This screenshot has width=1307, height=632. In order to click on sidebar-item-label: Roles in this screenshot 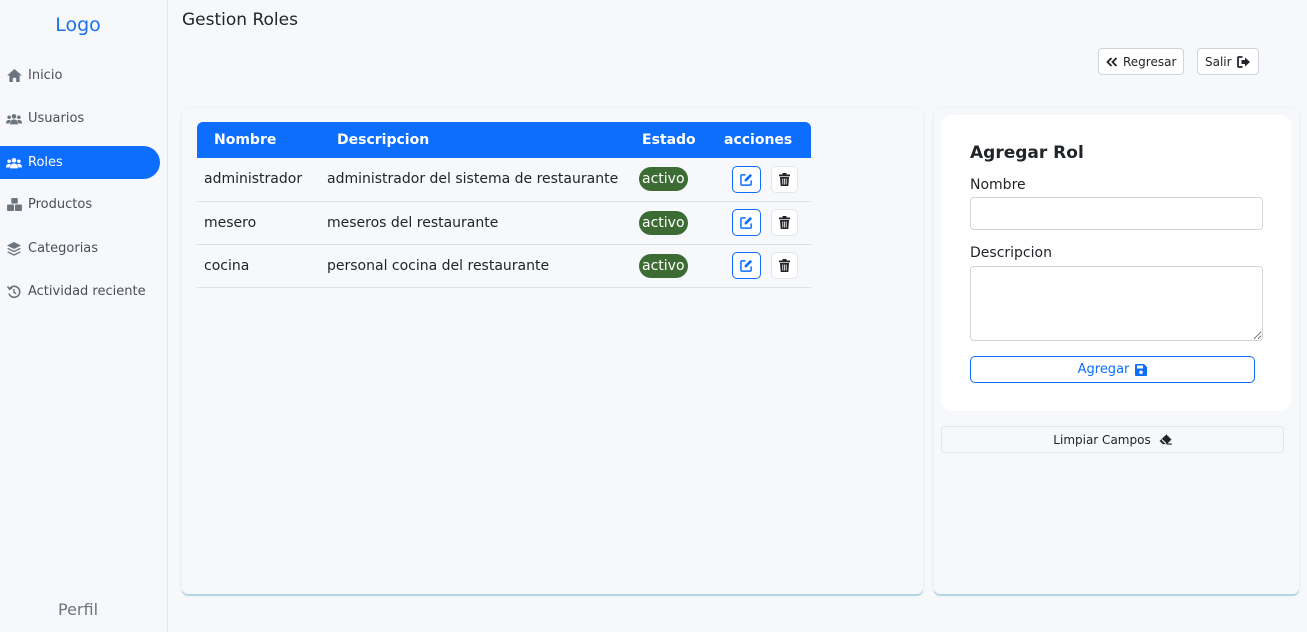, I will do `click(45, 162)`.